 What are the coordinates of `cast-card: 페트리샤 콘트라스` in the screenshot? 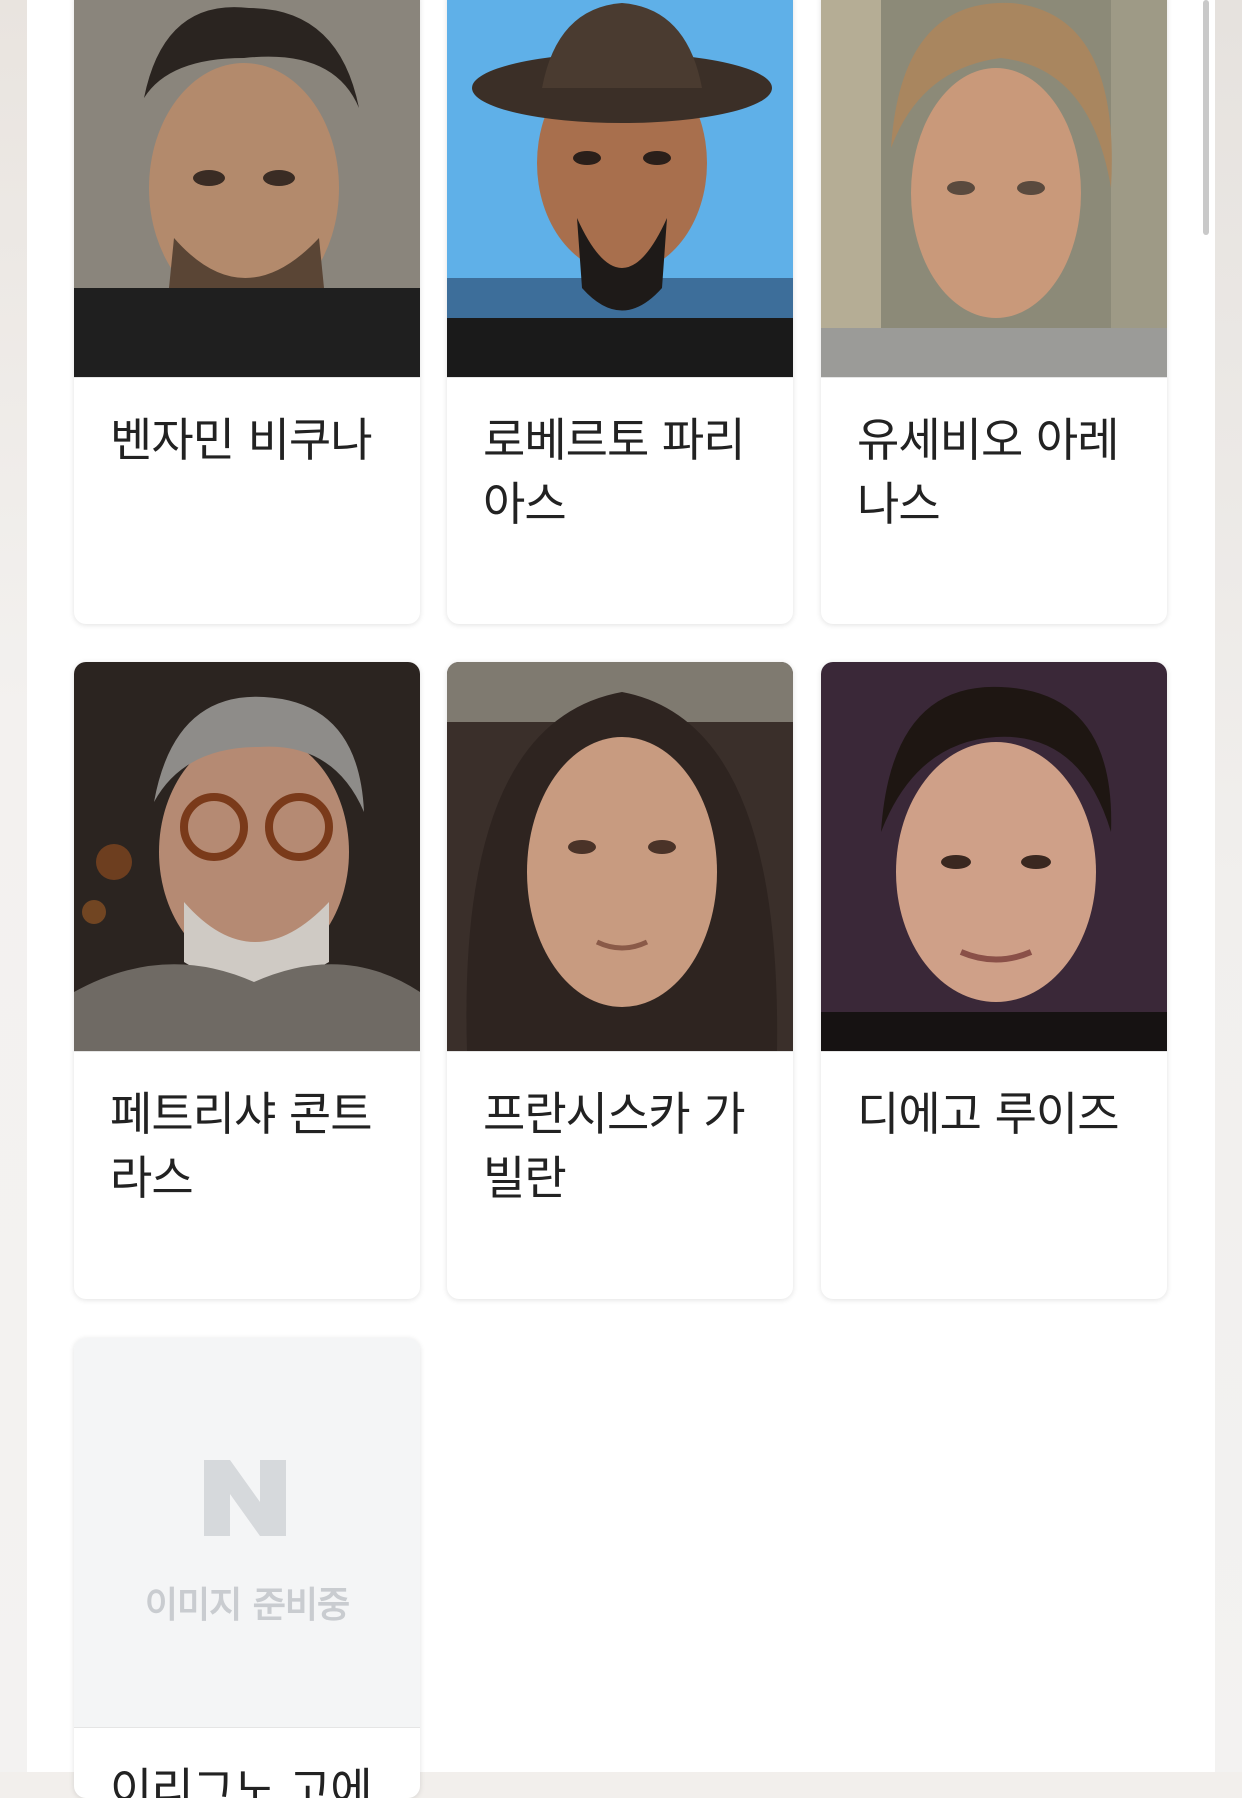 It's located at (247, 980).